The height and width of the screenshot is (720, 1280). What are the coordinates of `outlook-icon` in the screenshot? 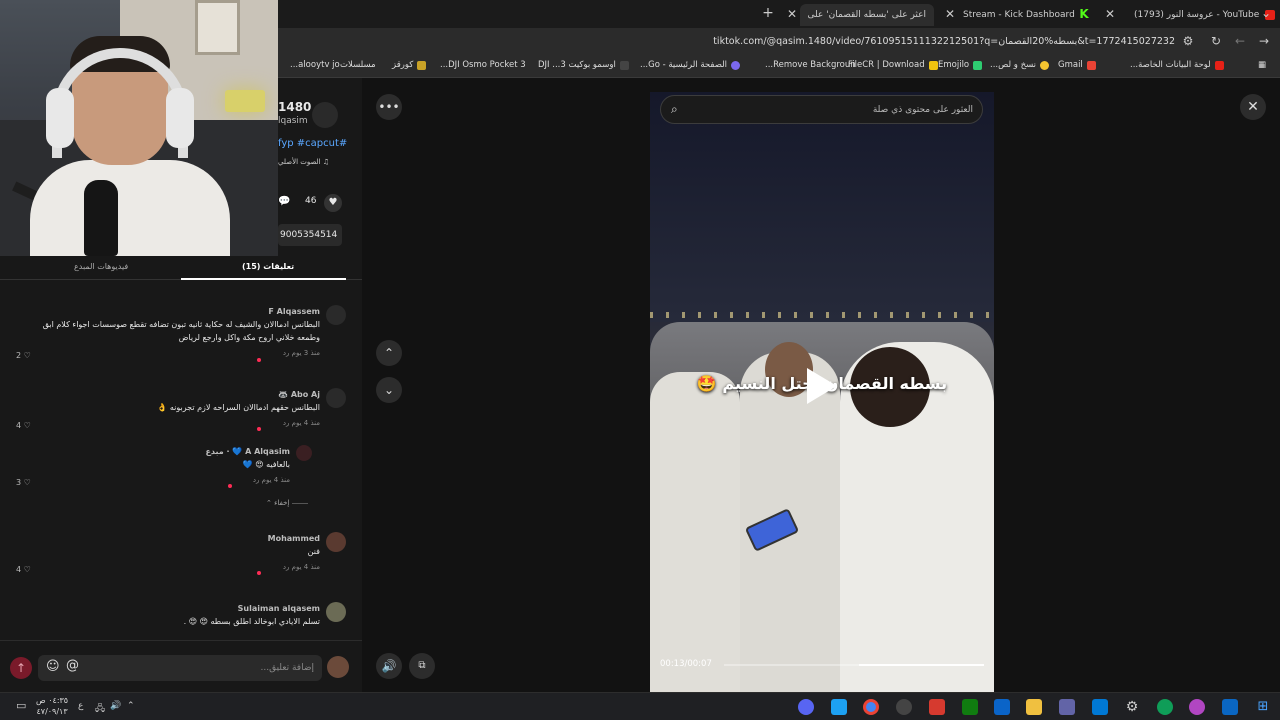 It's located at (1230, 707).